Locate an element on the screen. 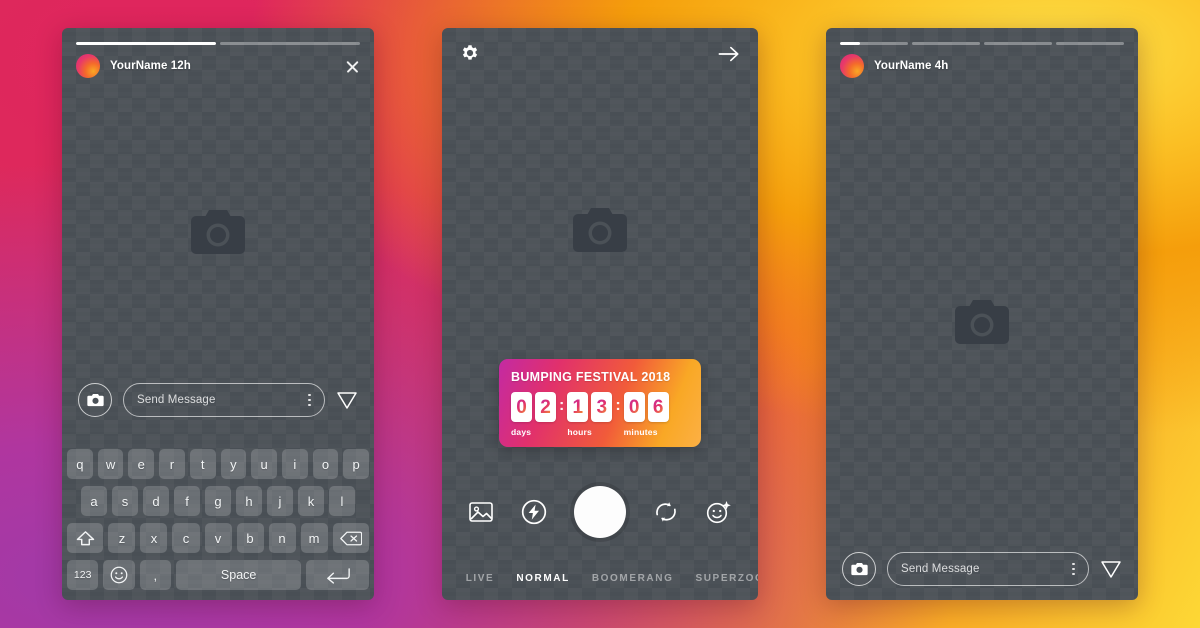  story-username-right: YourName 4h is located at coordinates (911, 66).